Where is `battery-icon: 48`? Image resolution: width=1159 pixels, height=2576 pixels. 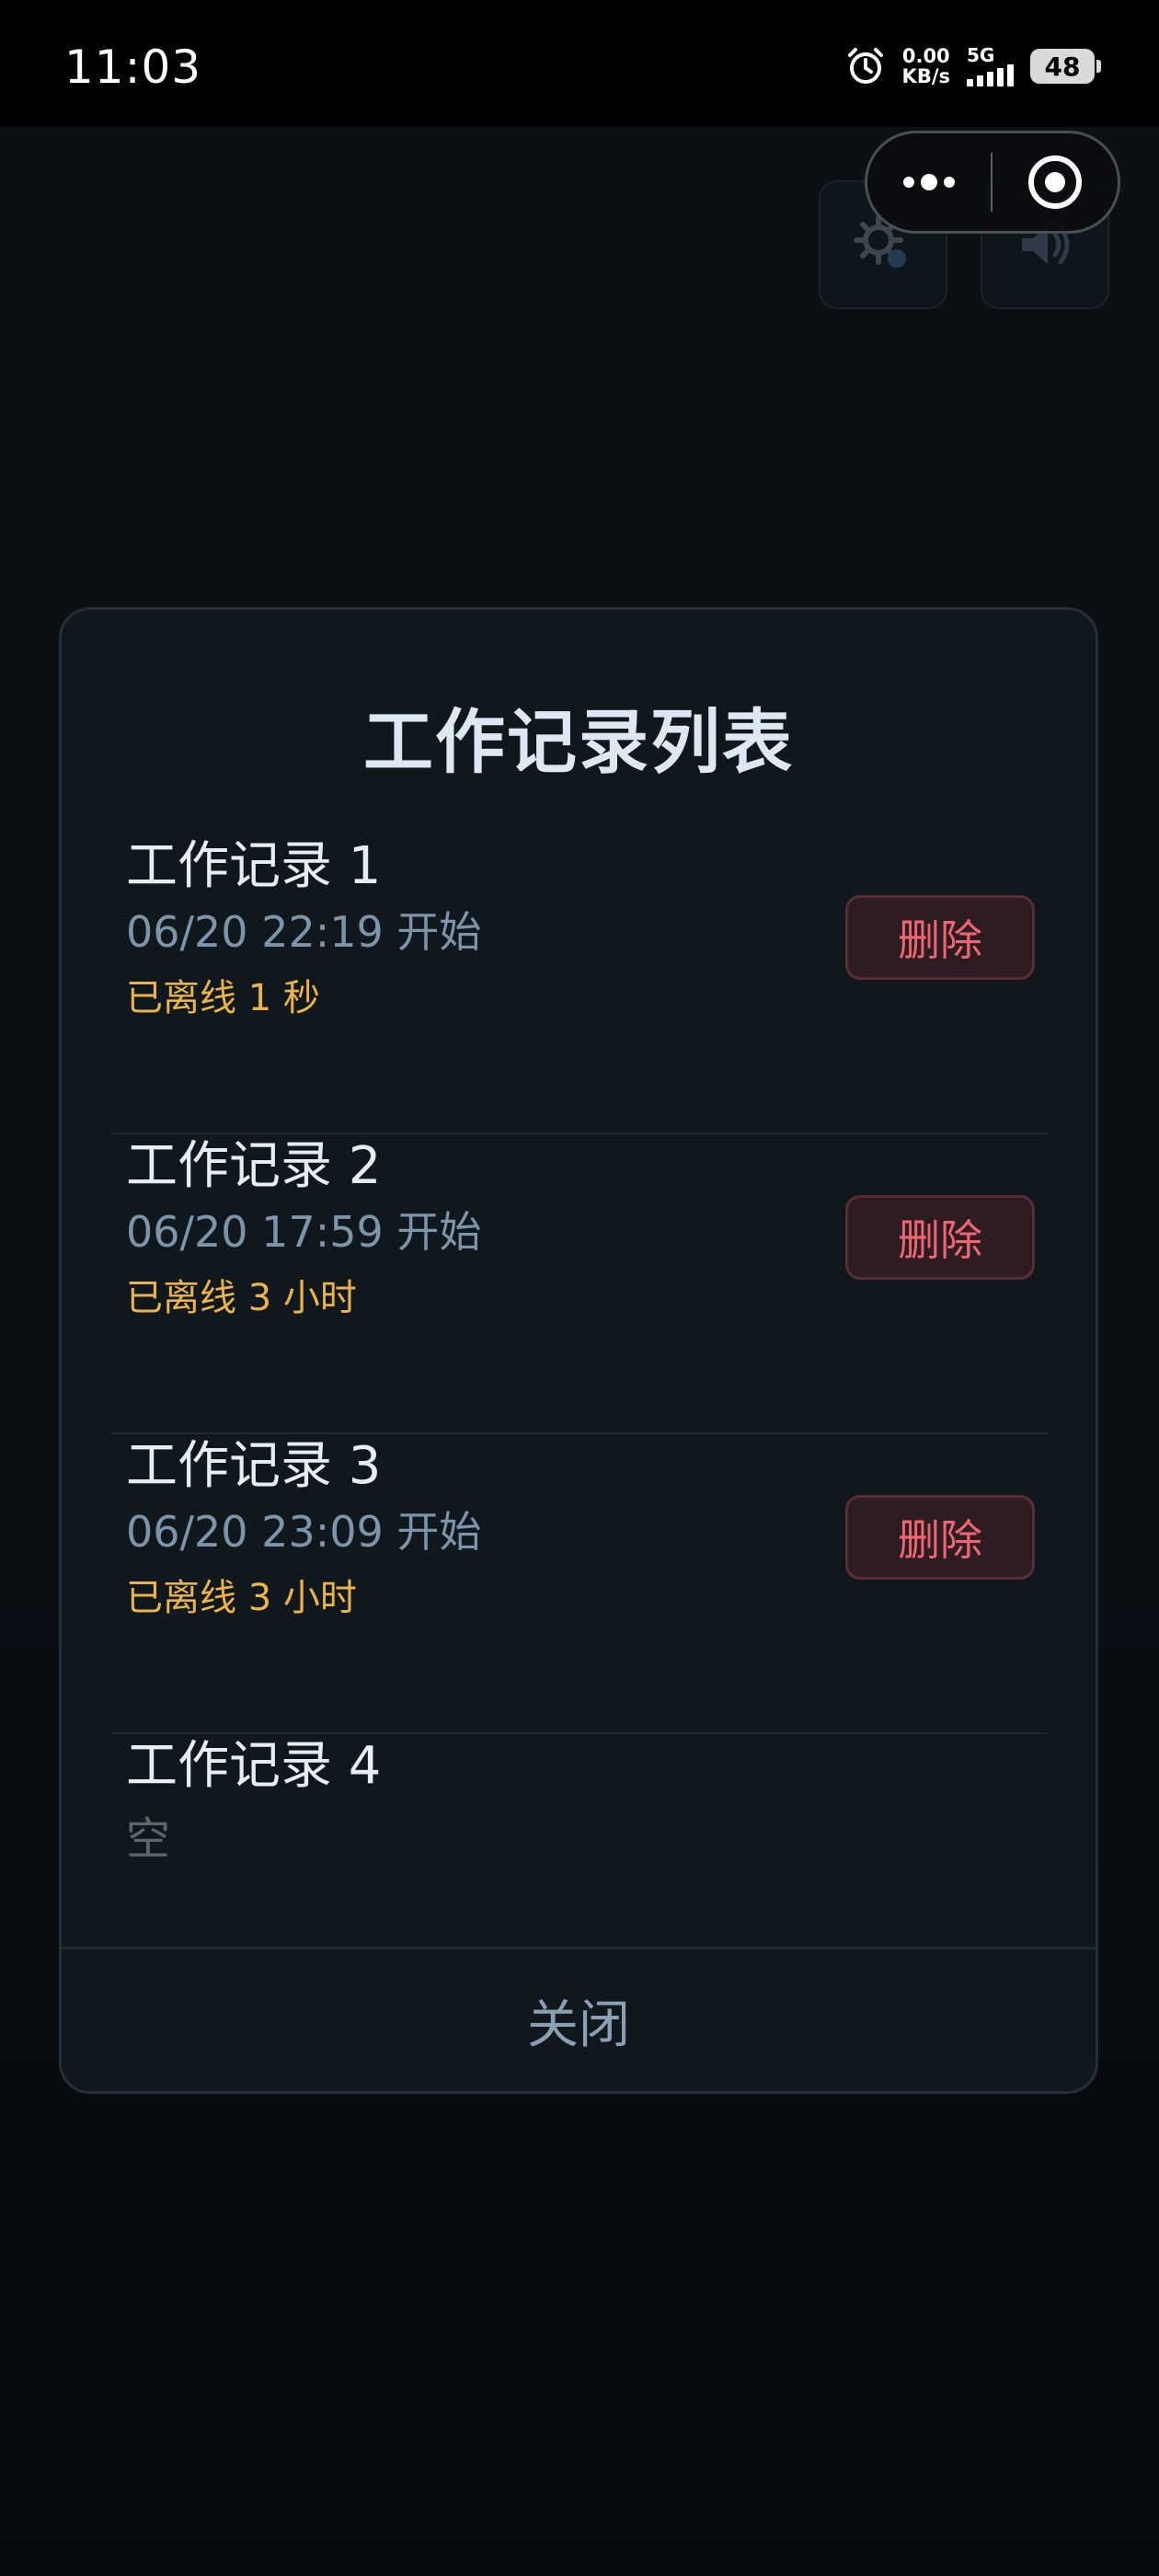 battery-icon: 48 is located at coordinates (1065, 66).